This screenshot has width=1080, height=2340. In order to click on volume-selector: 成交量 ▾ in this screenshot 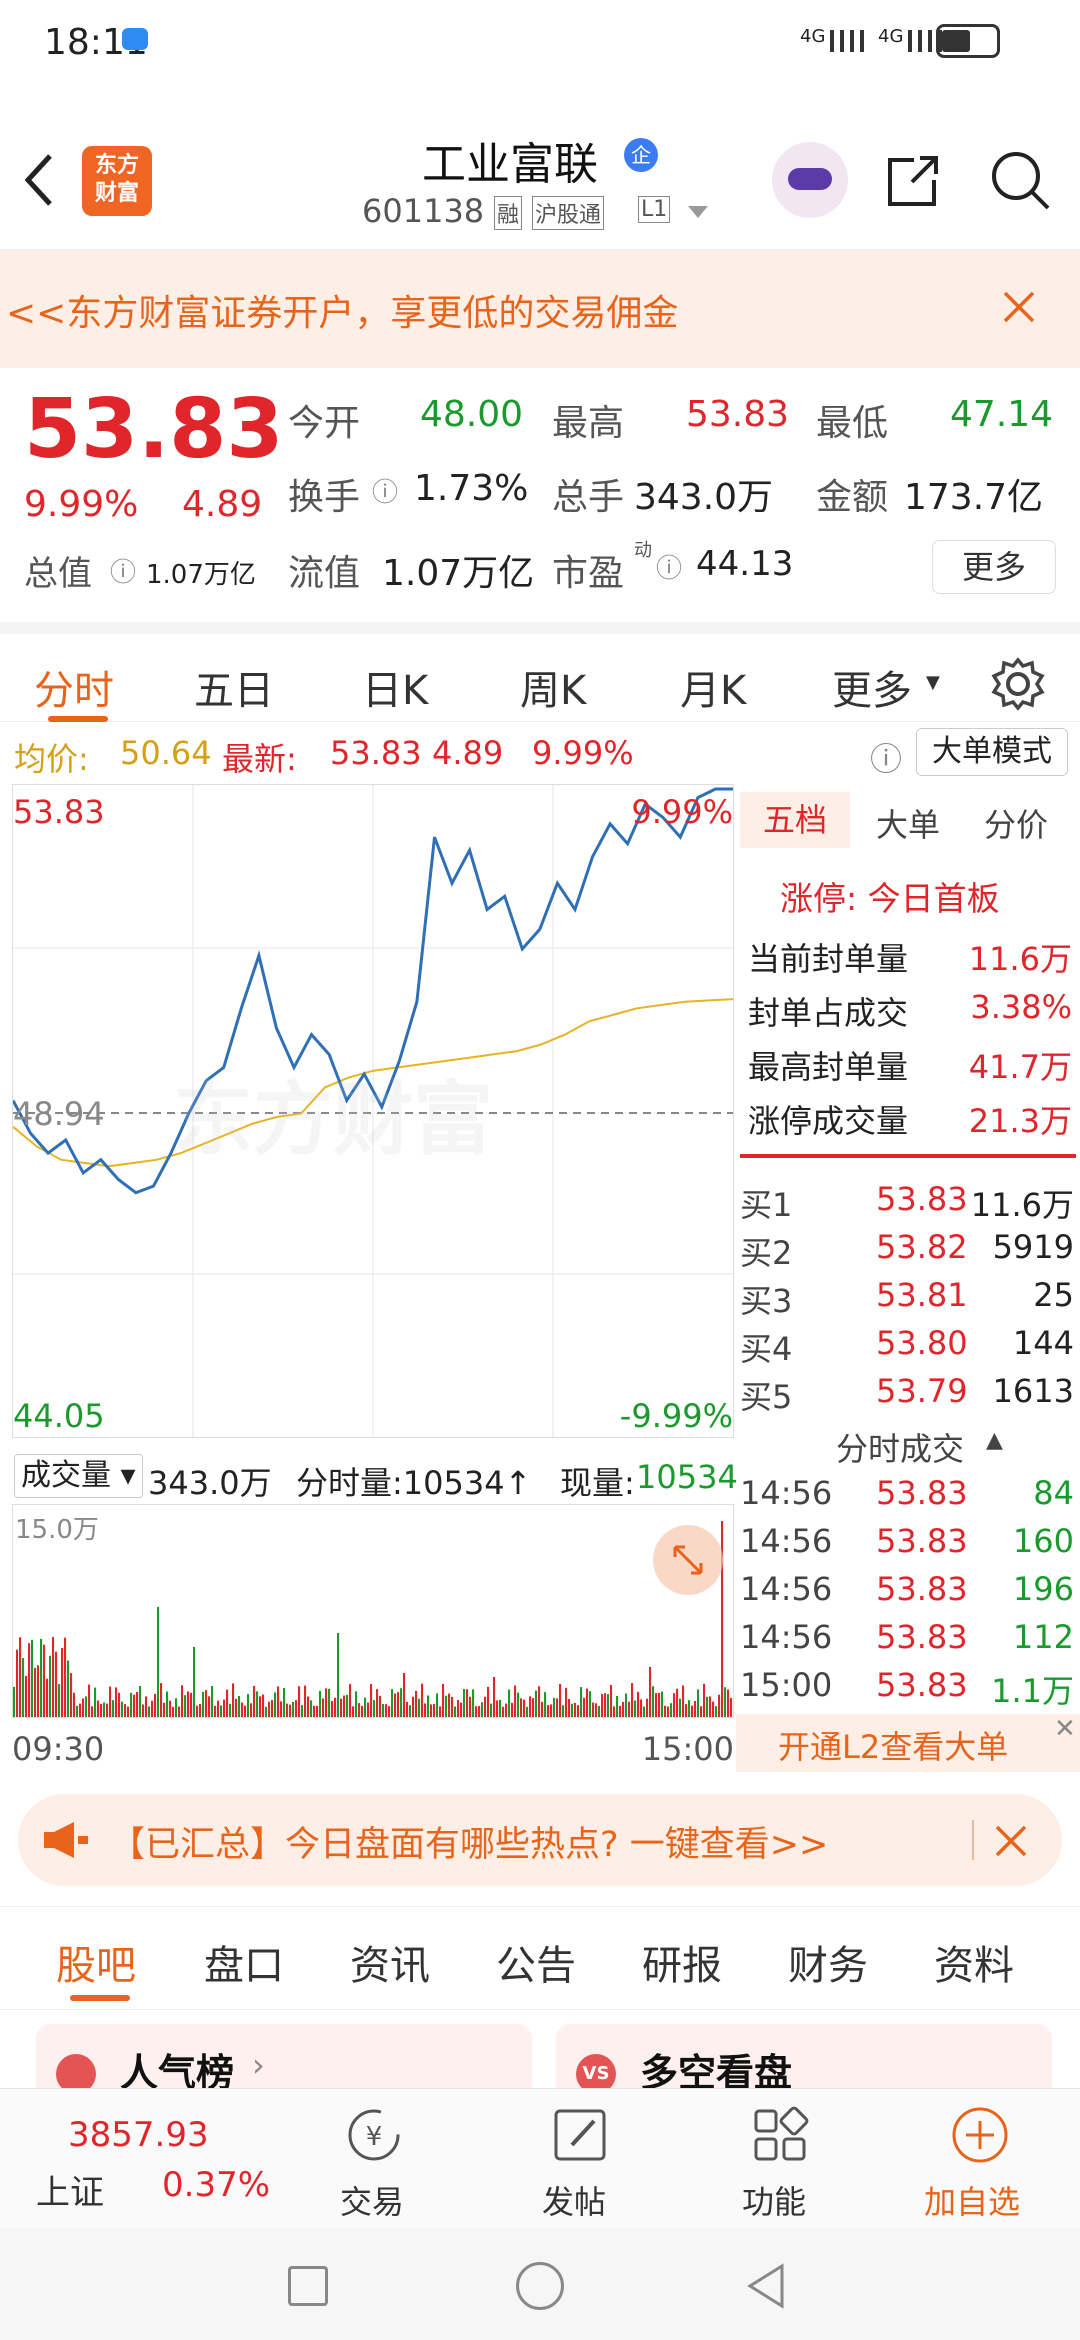, I will do `click(78, 1476)`.